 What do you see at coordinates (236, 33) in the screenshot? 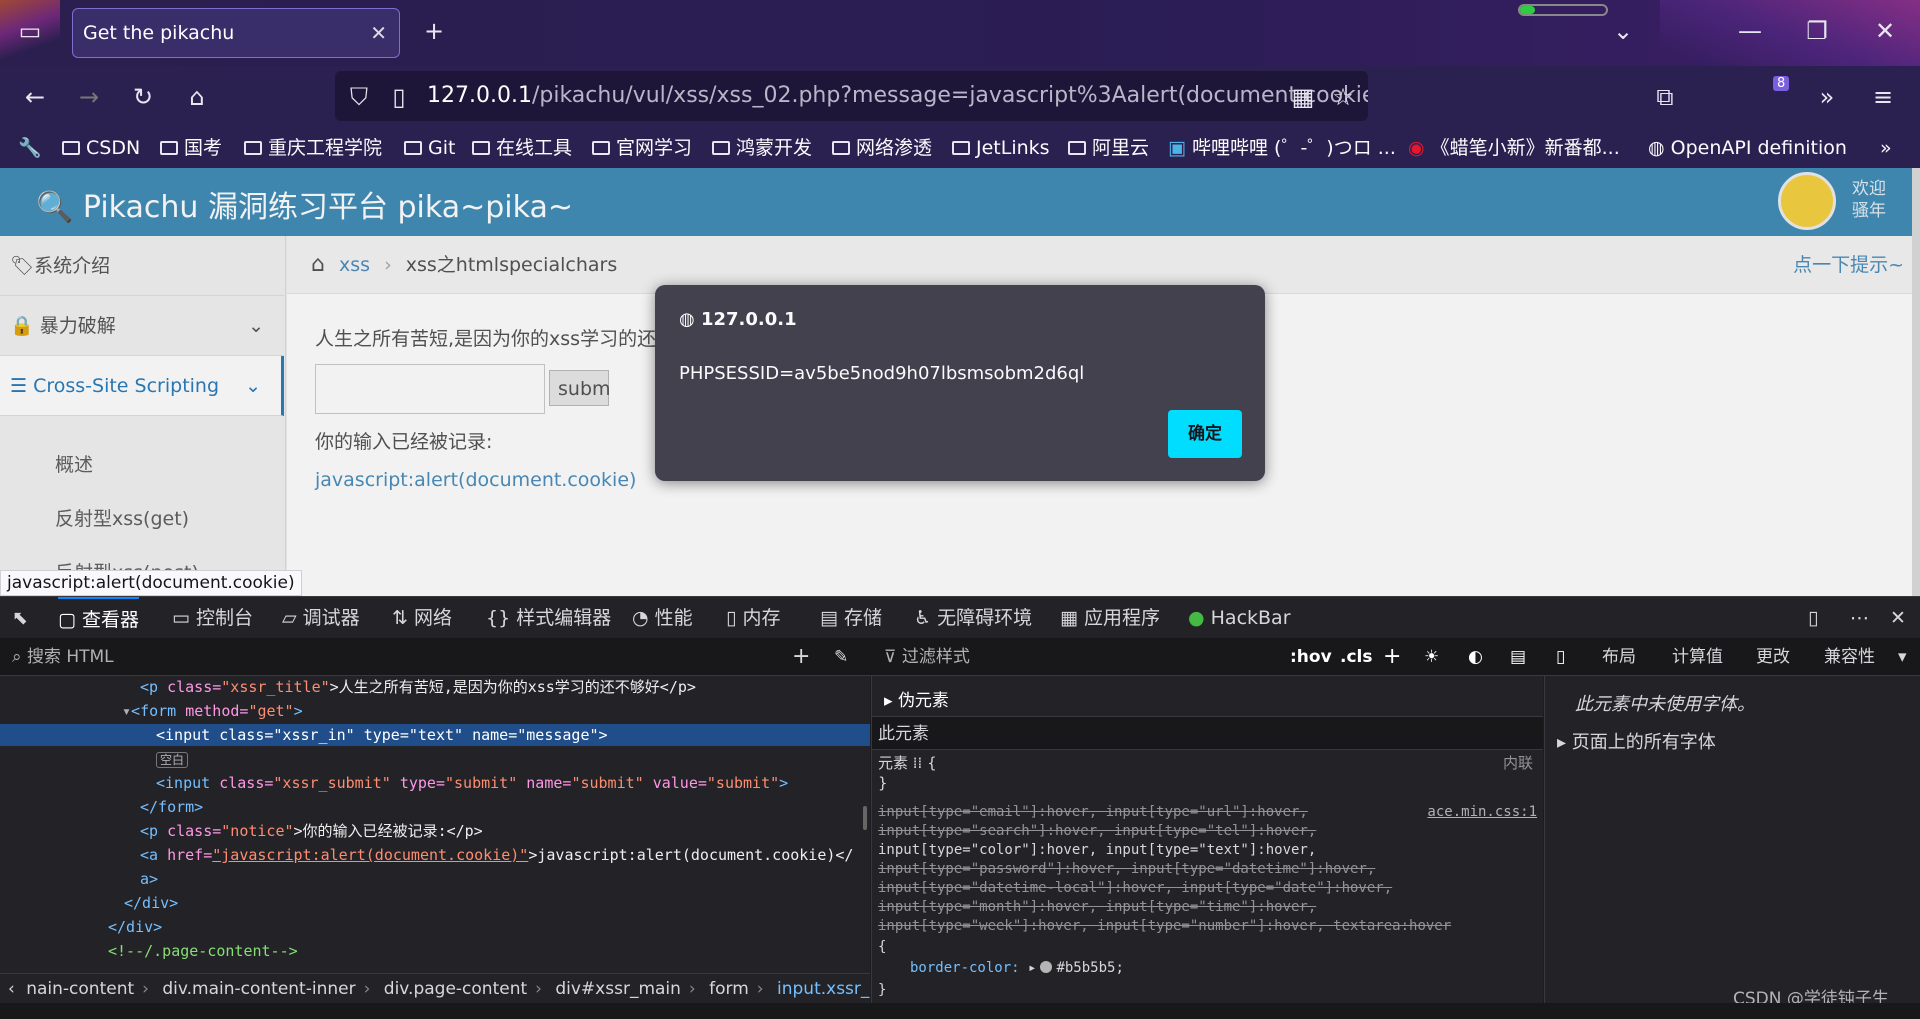
I see `tab-active: Get the pikachu ✕` at bounding box center [236, 33].